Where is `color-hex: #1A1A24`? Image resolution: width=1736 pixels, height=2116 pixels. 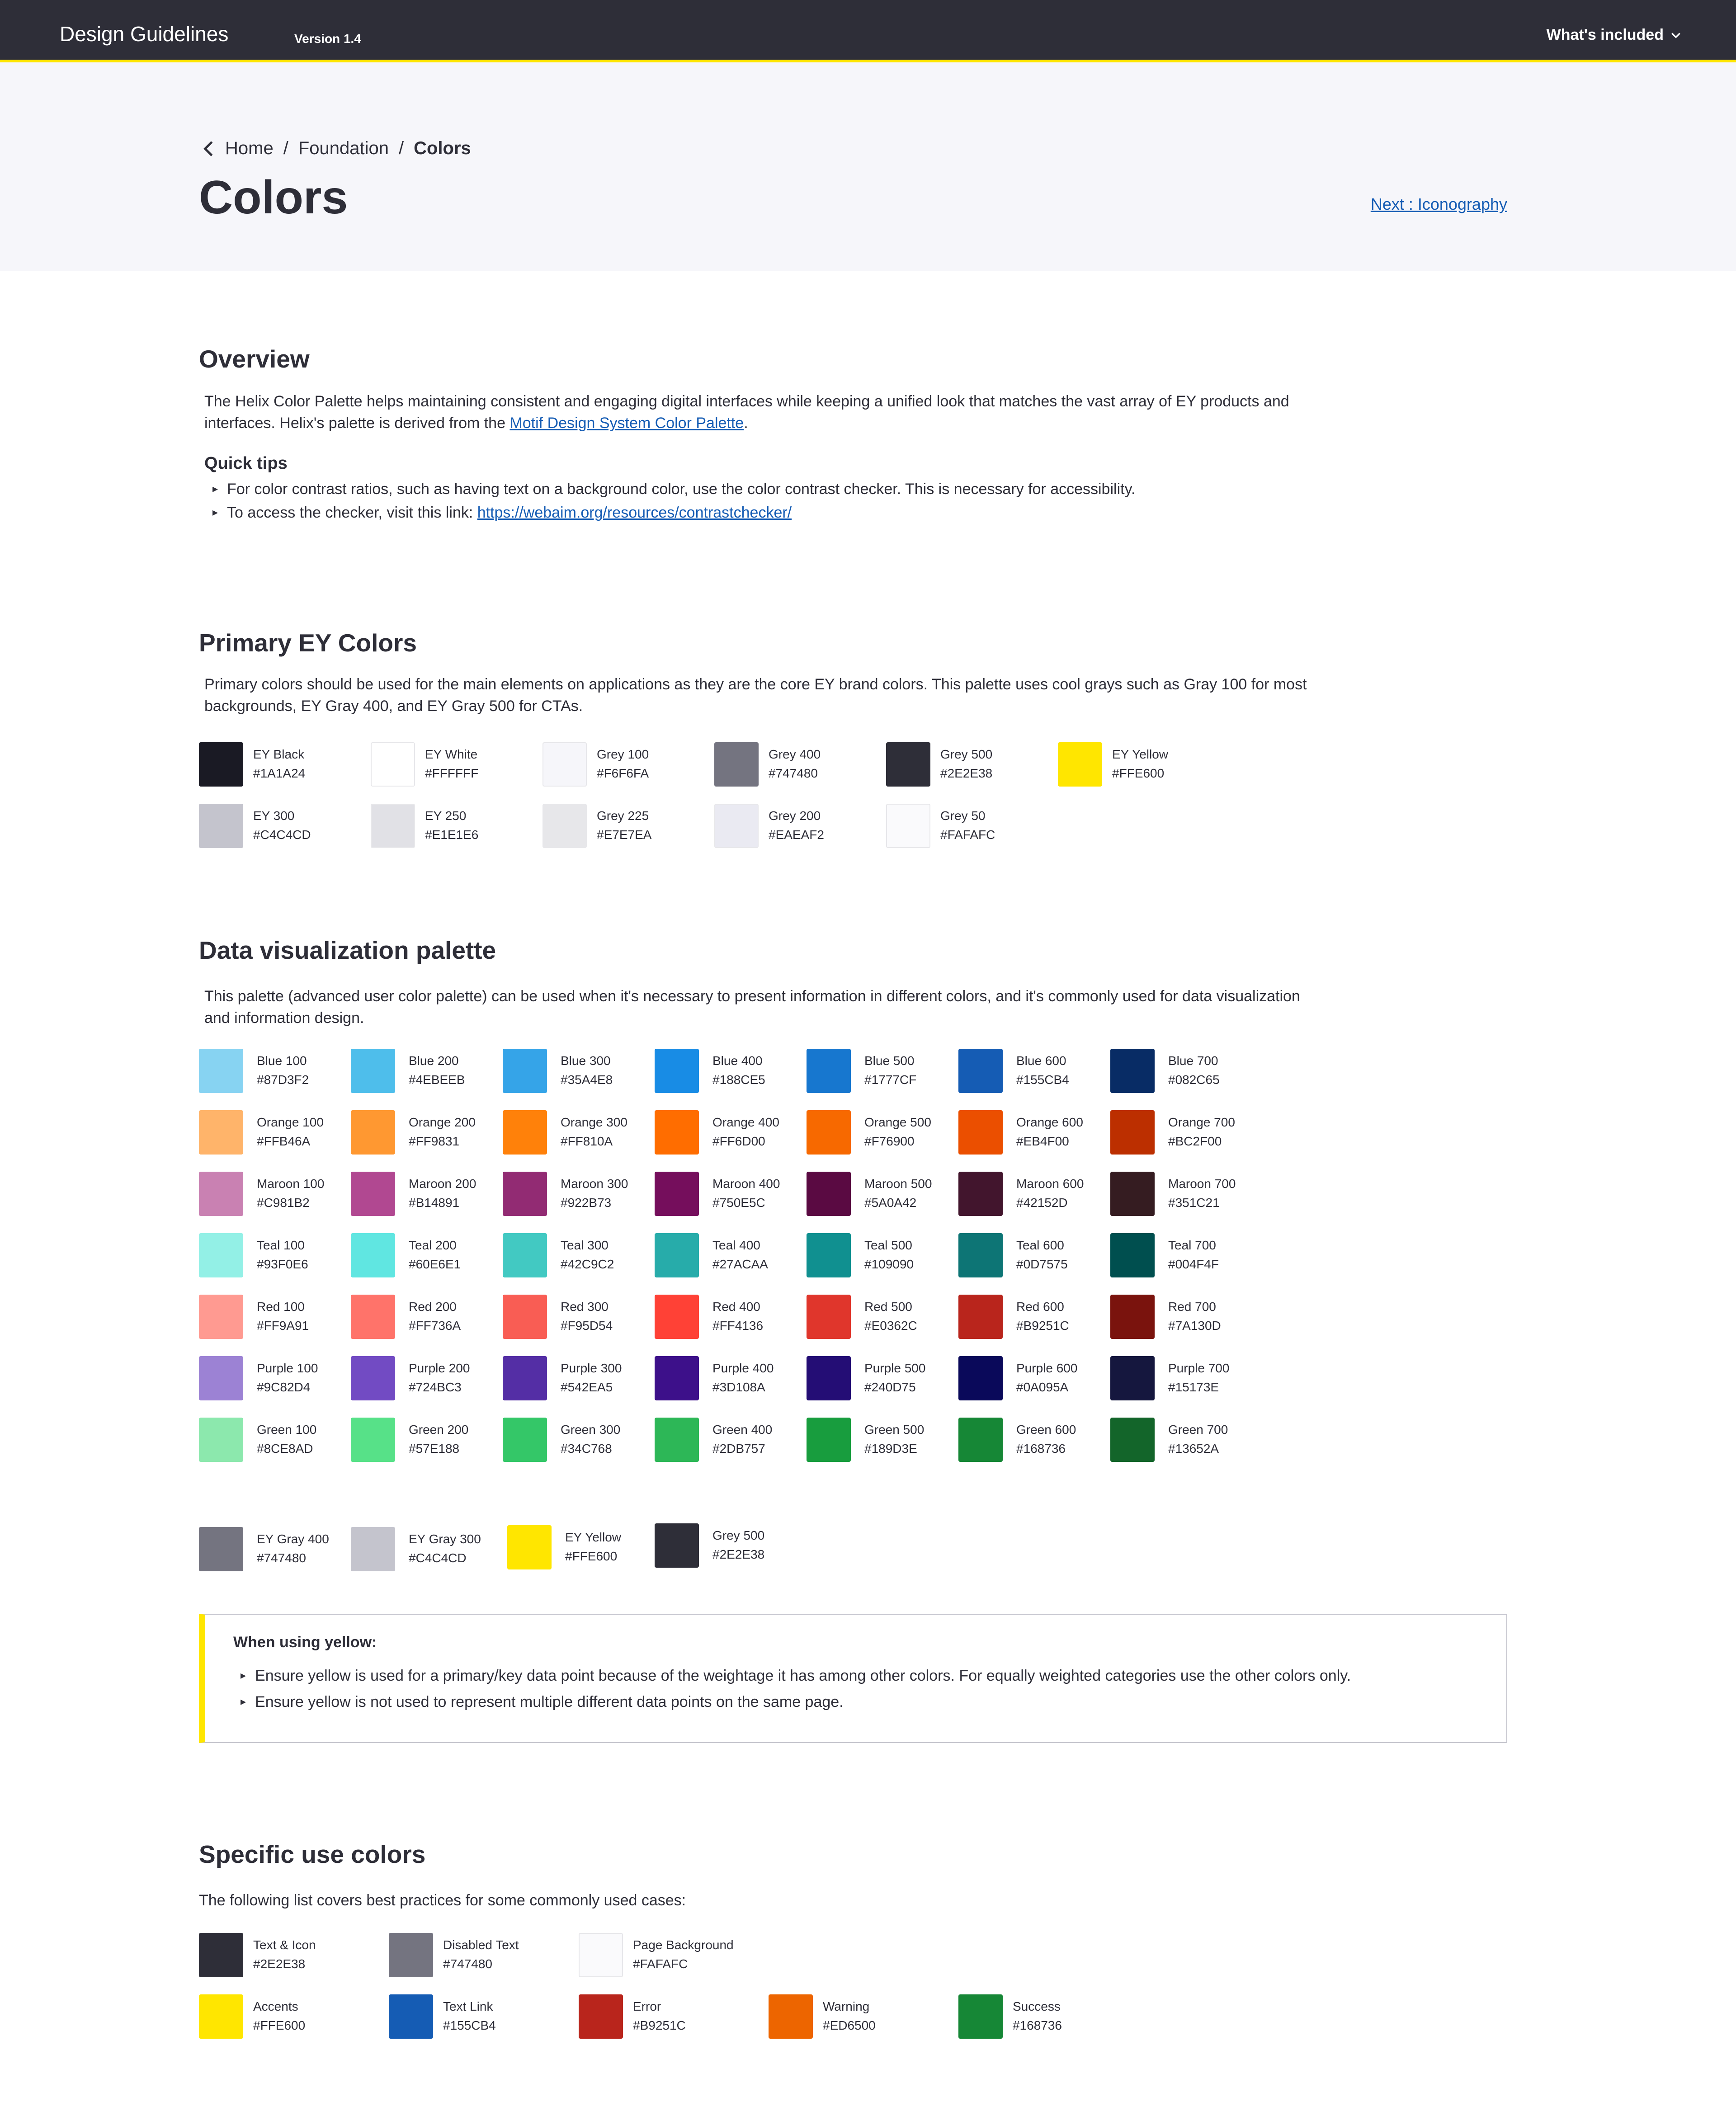 color-hex: #1A1A24 is located at coordinates (279, 773).